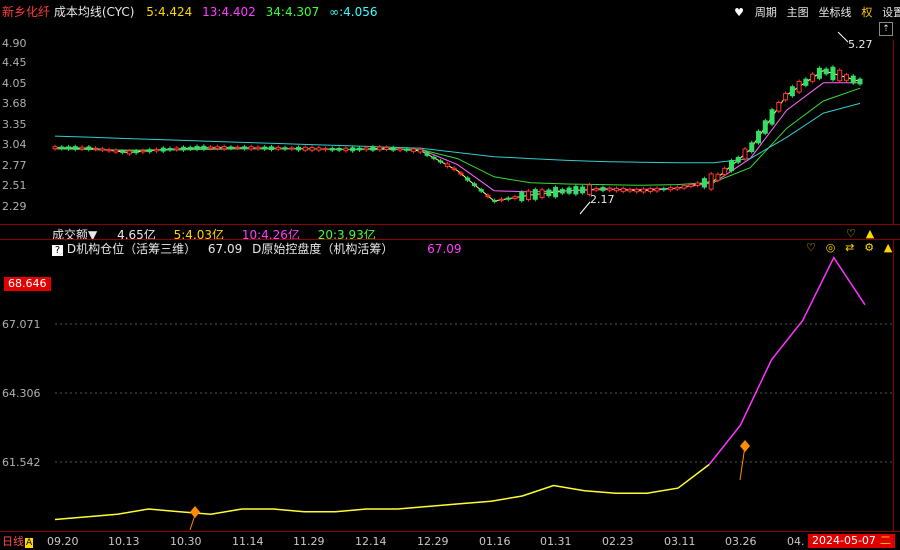 Image resolution: width=900 pixels, height=550 pixels. Describe the element at coordinates (796, 541) in the screenshot. I see `date-tick: 04.` at that location.